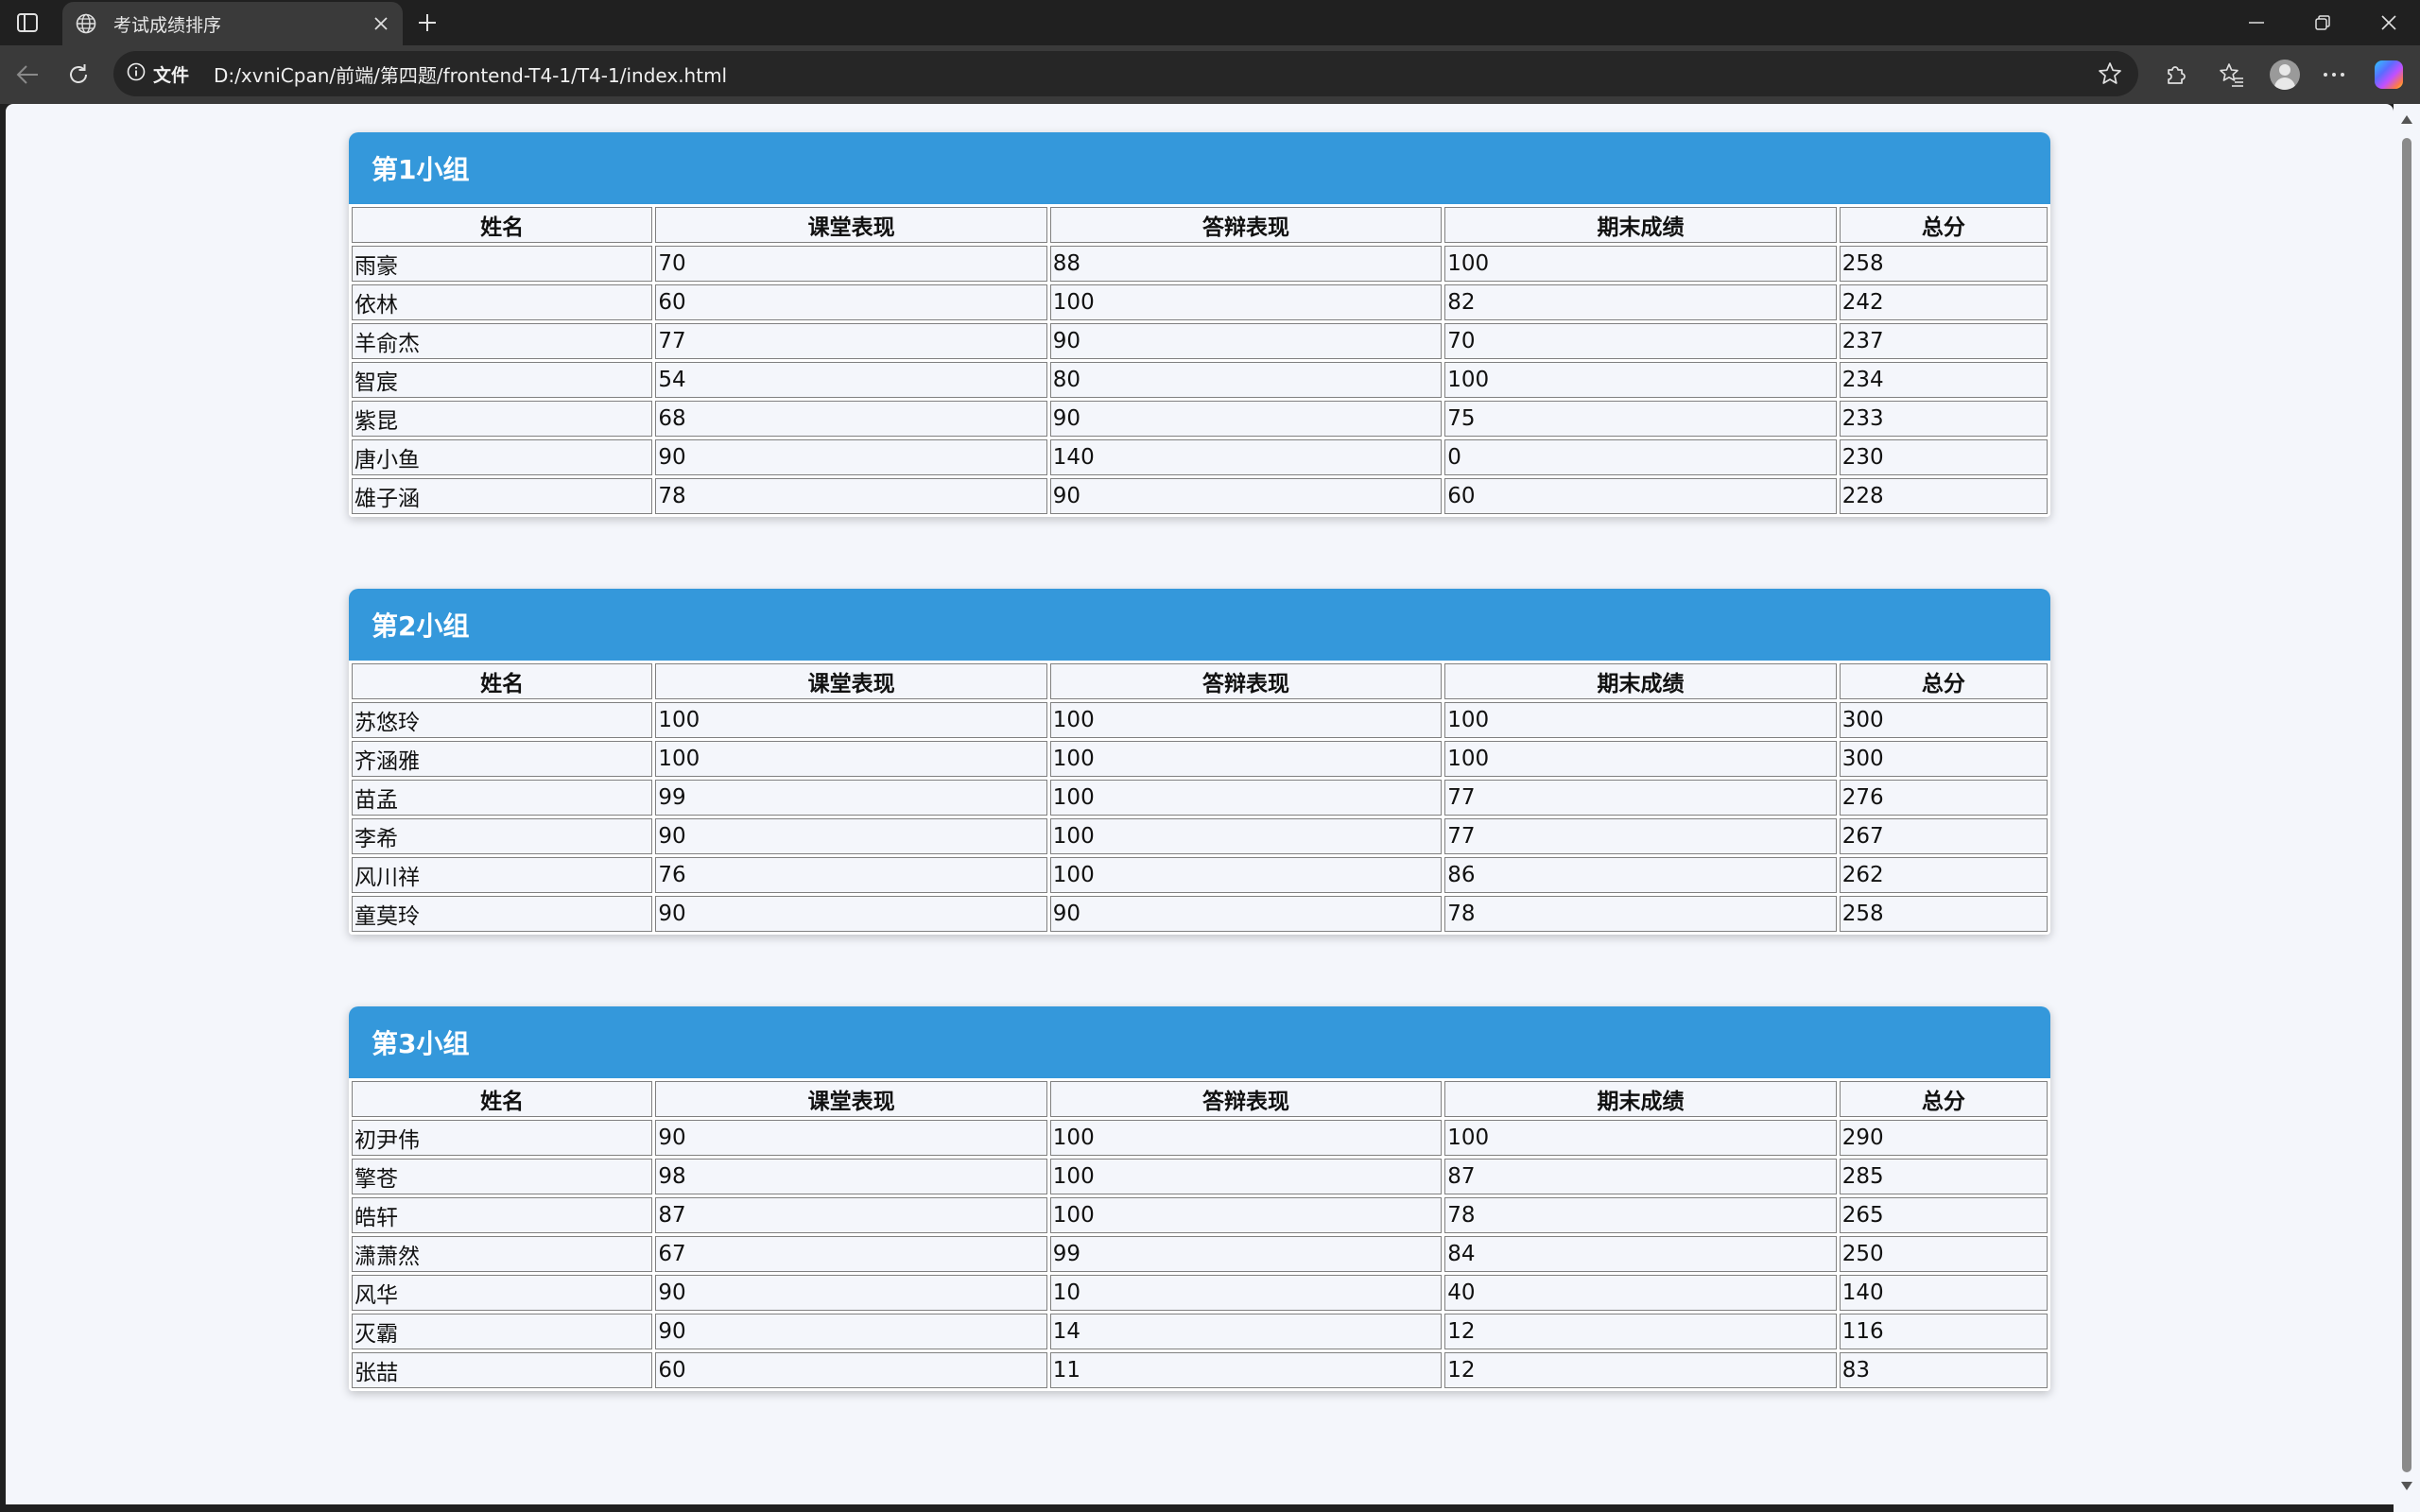 The height and width of the screenshot is (1512, 2420). I want to click on cell-total: 265, so click(1943, 1215).